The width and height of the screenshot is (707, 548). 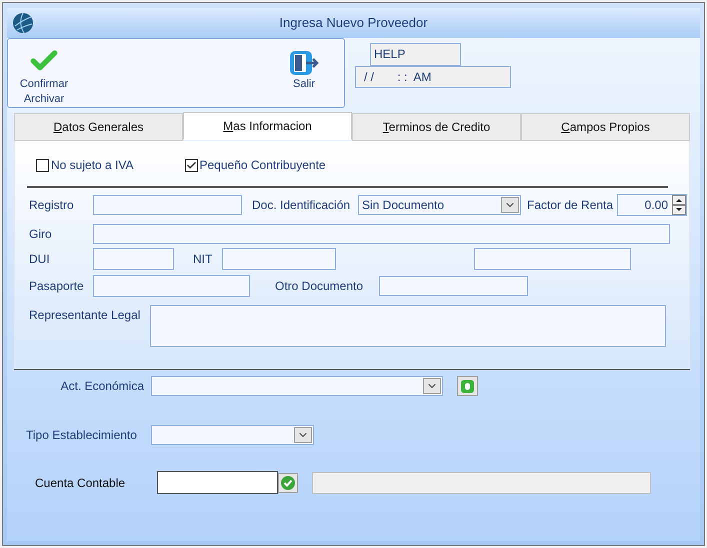 I want to click on date-field: / / : : AM, so click(x=433, y=77).